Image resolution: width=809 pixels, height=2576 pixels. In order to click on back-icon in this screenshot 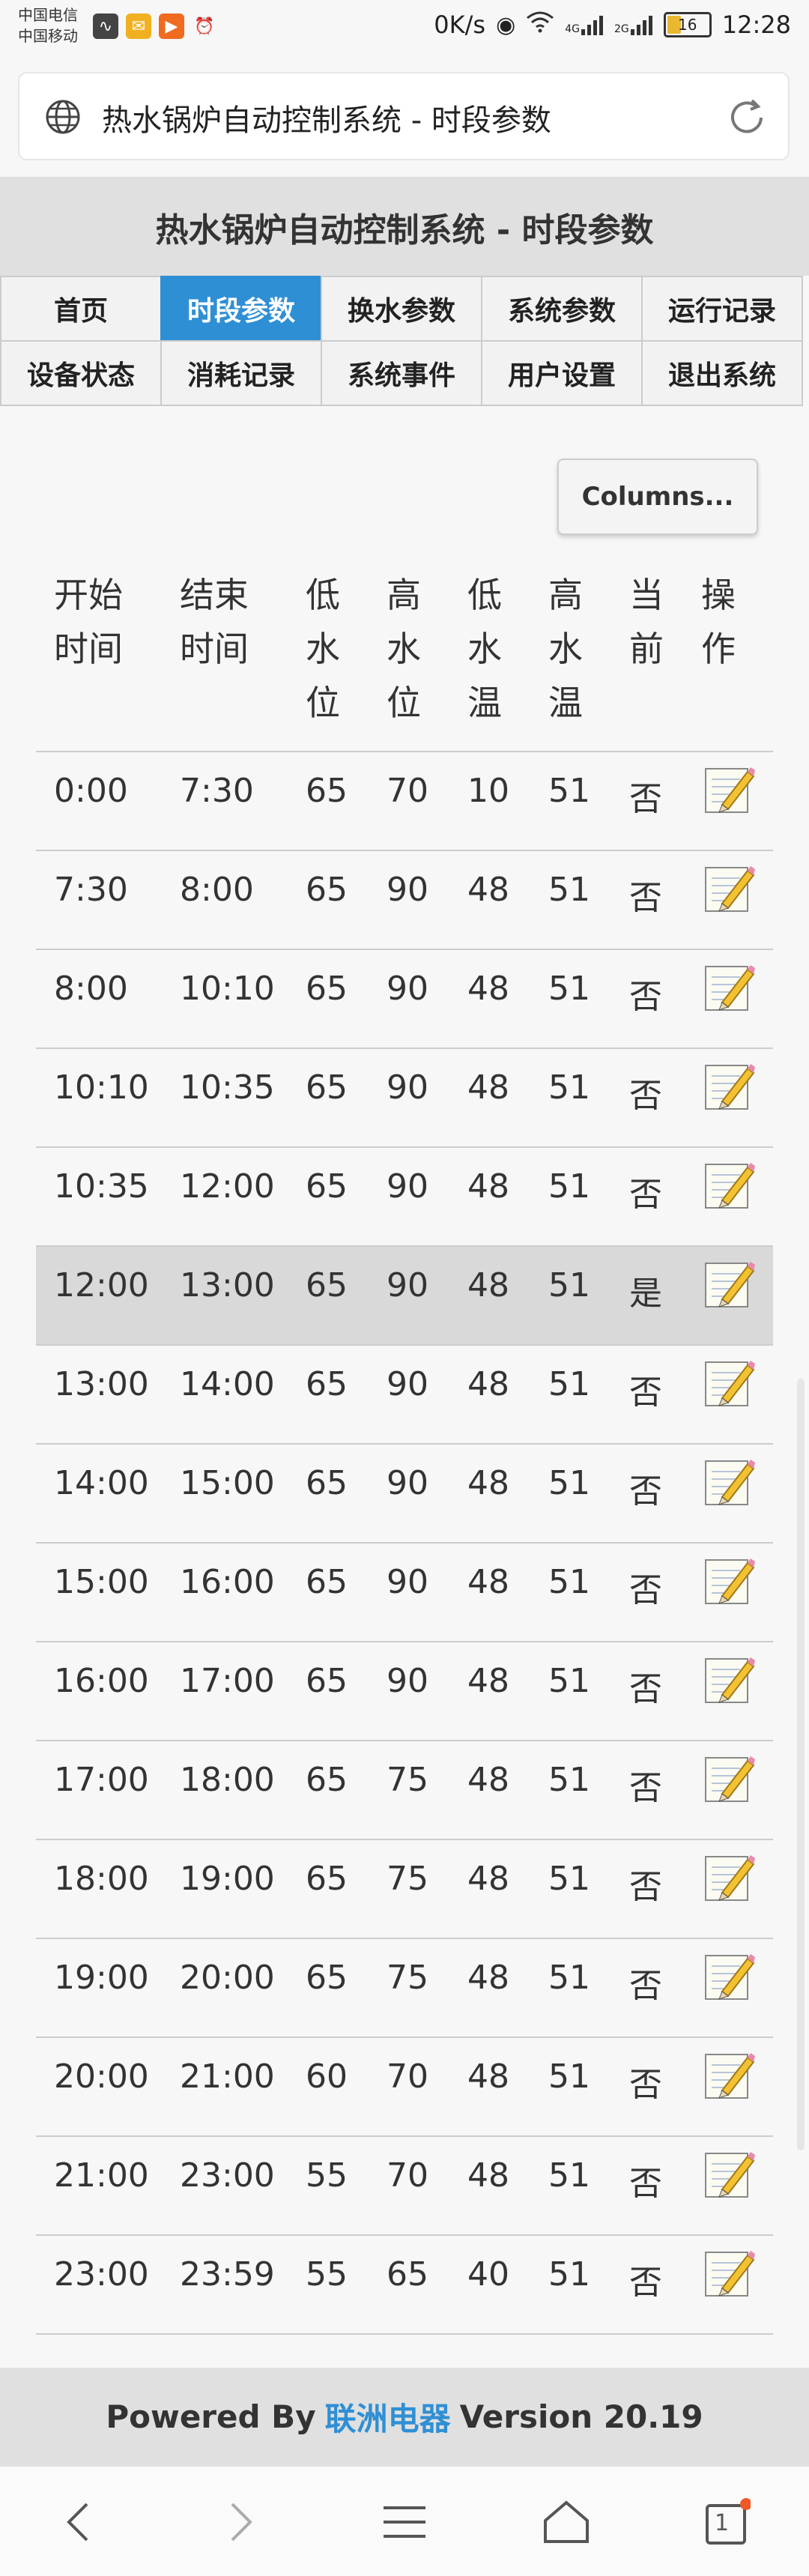, I will do `click(78, 2522)`.